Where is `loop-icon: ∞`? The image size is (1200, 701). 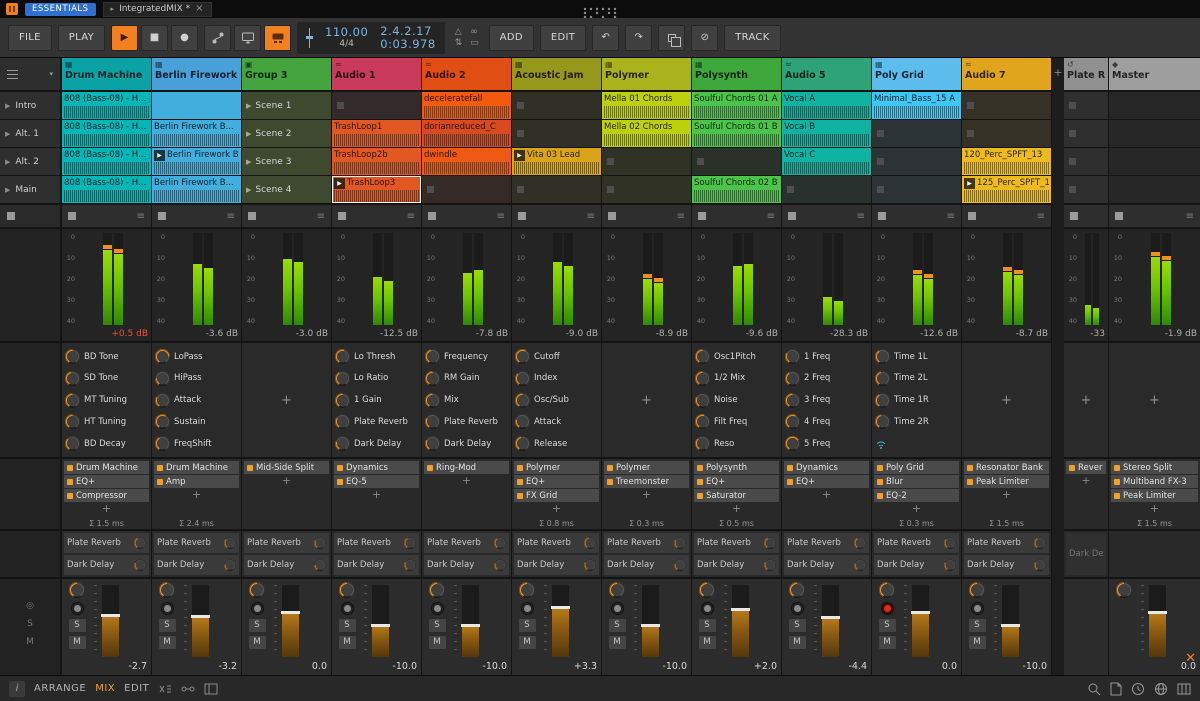
loop-icon: ∞ is located at coordinates (474, 32).